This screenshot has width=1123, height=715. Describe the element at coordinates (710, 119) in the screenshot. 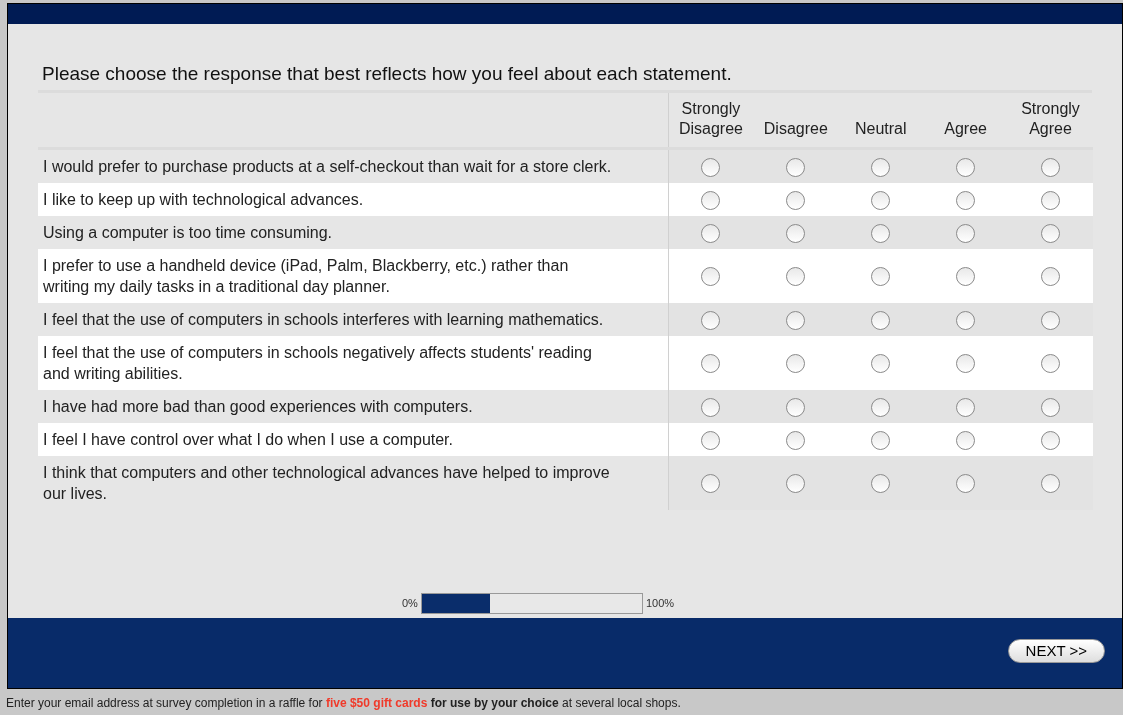

I see `column-header: Strongly Disagree` at that location.